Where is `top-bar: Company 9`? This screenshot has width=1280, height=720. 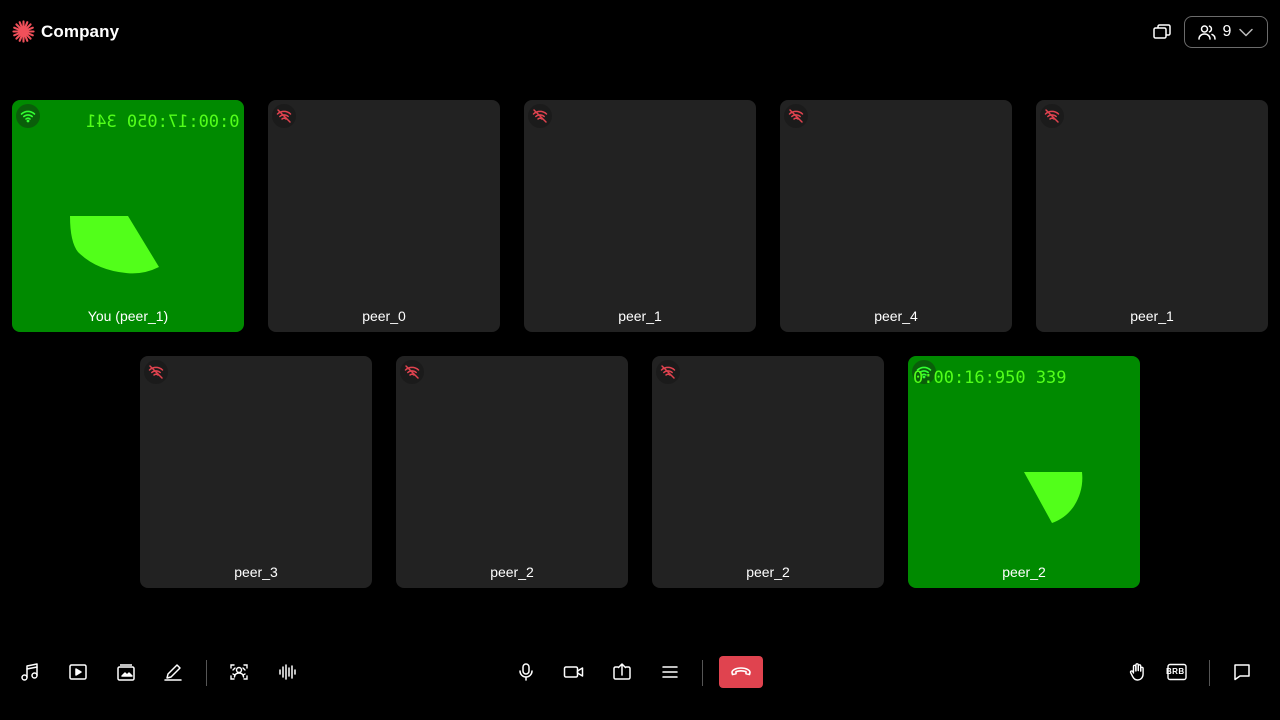 top-bar: Company 9 is located at coordinates (640, 32).